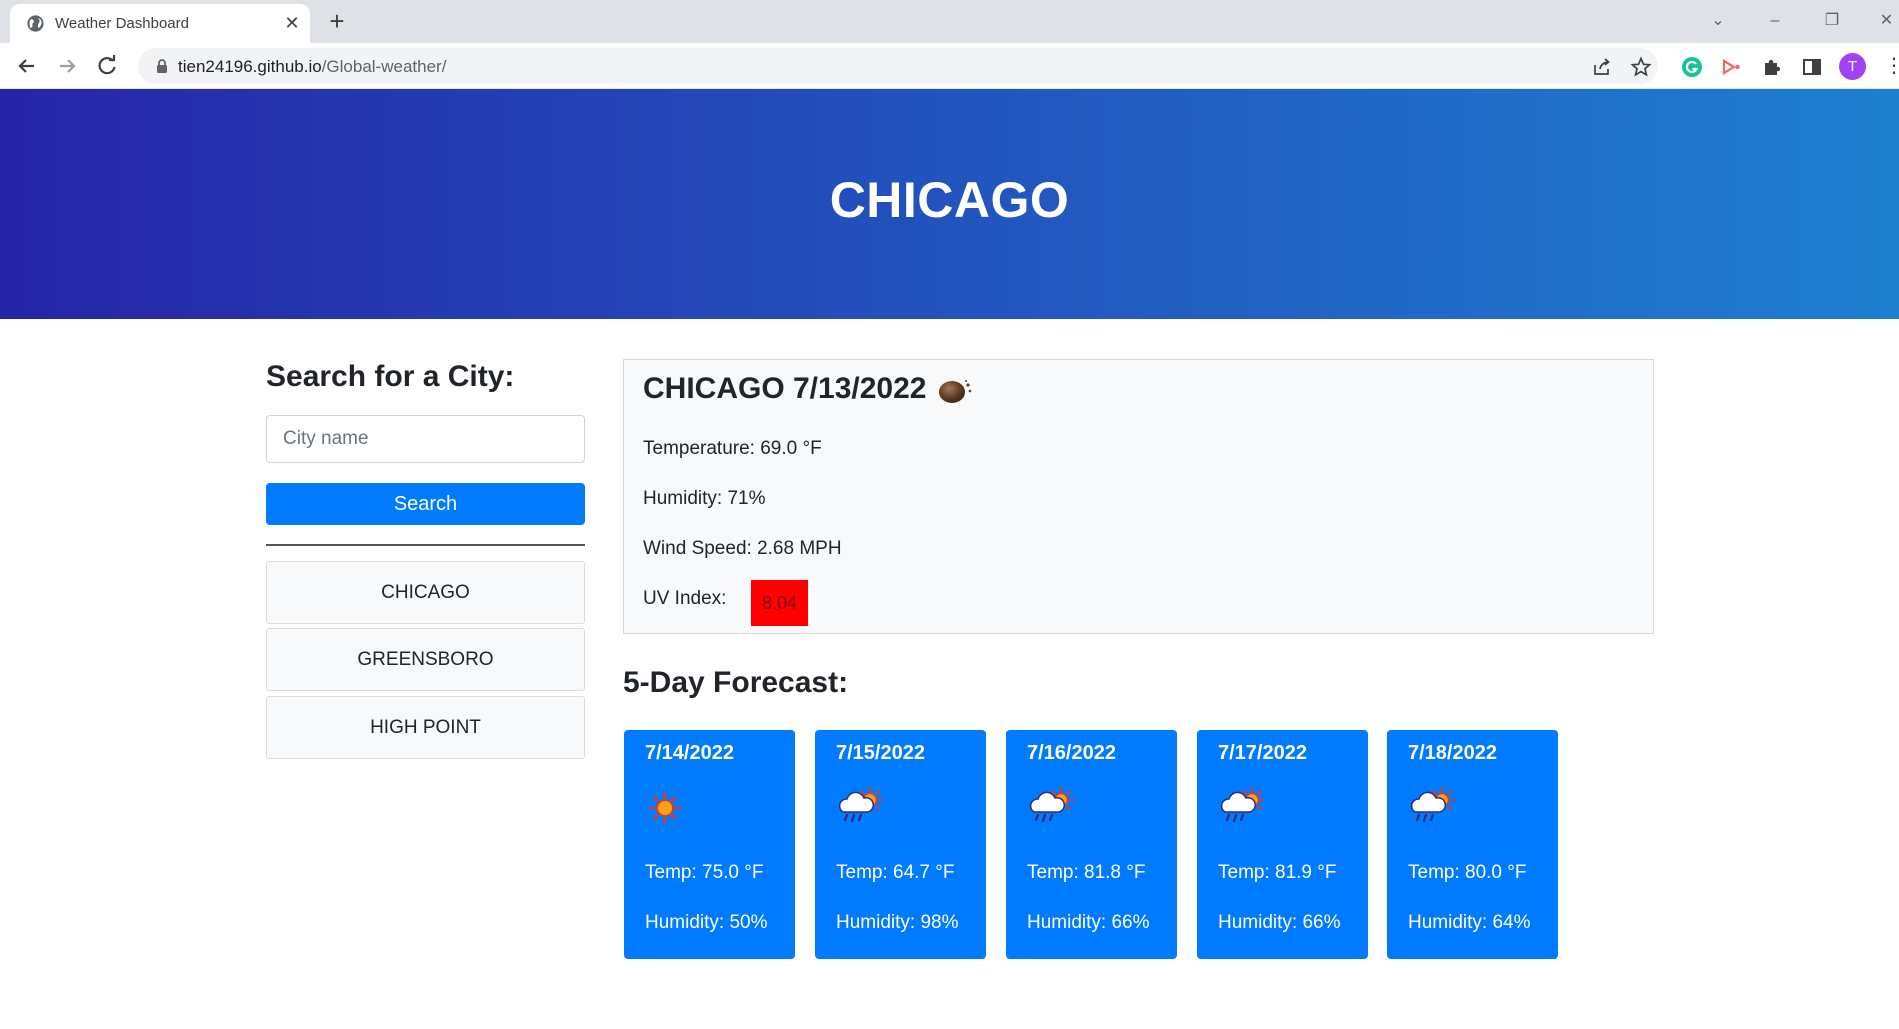  I want to click on current-humidity: Humidity: 71%, so click(704, 498).